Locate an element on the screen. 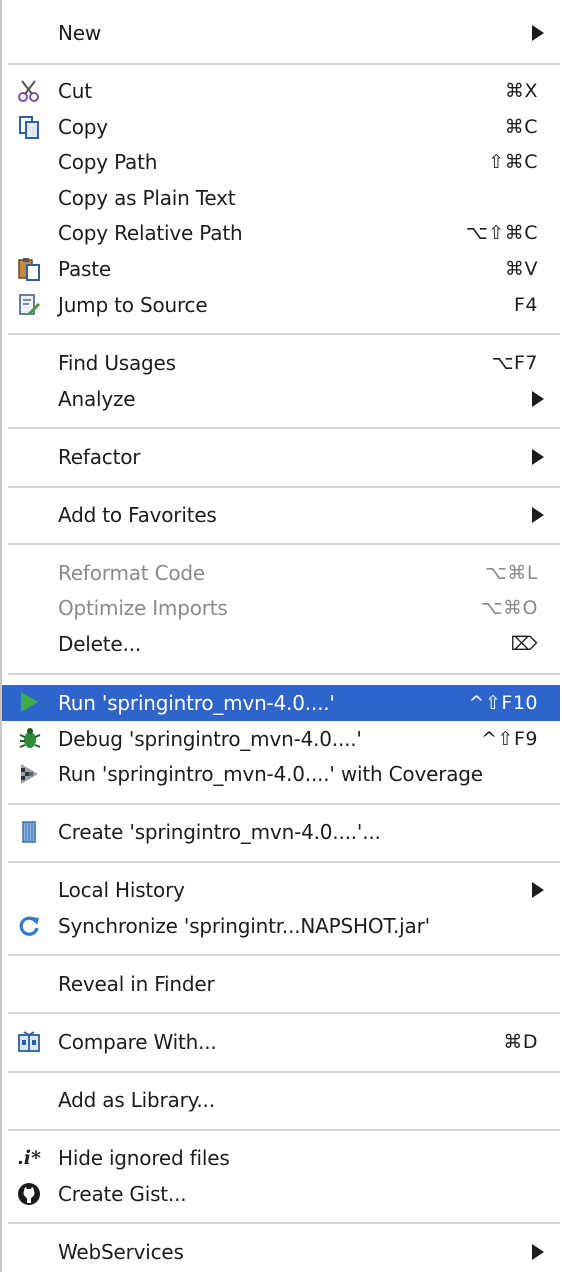  ignored-files-icon: .i* is located at coordinates (29, 1158).